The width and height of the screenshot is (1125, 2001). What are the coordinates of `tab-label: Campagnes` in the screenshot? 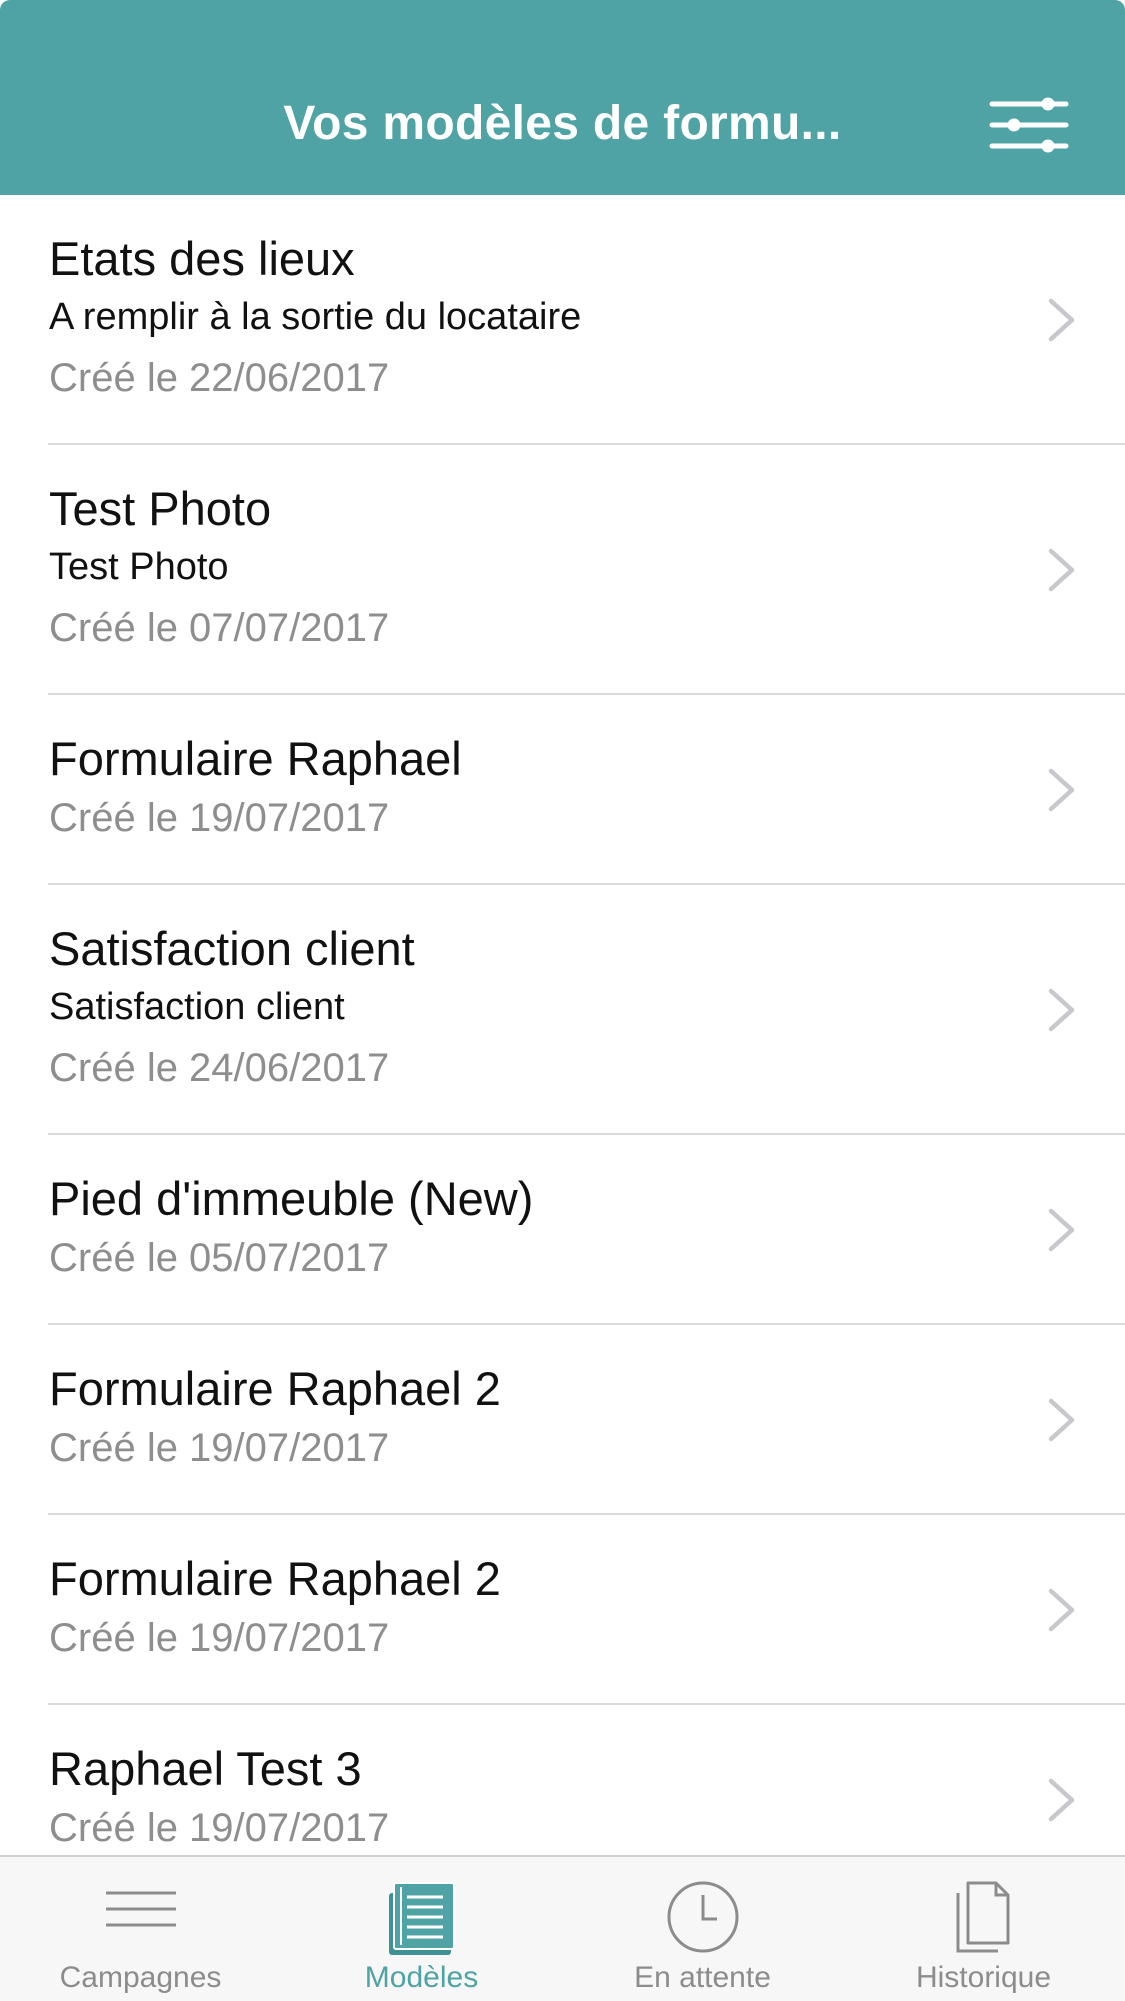 It's located at (140, 1977).